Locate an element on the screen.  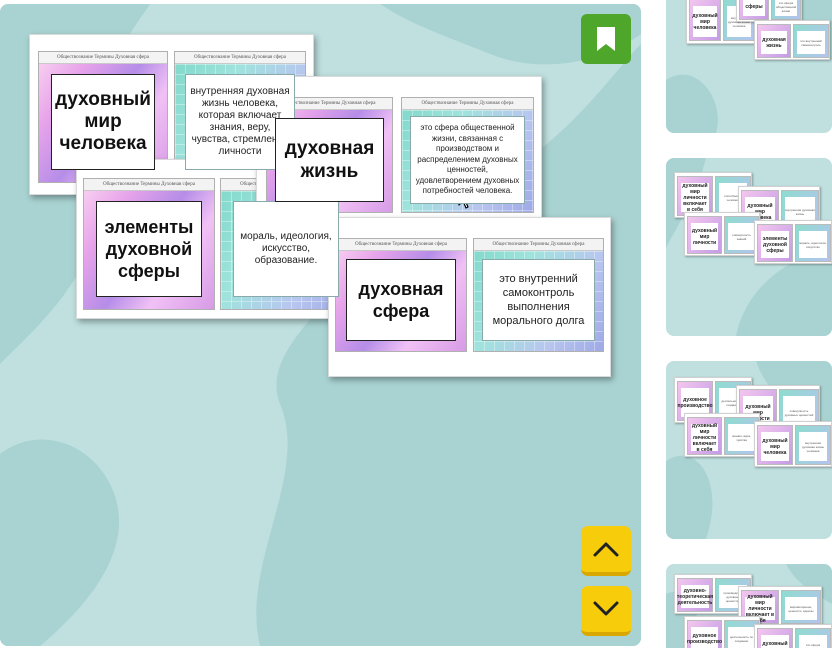
chevron-up-icon is located at coordinates (606, 549).